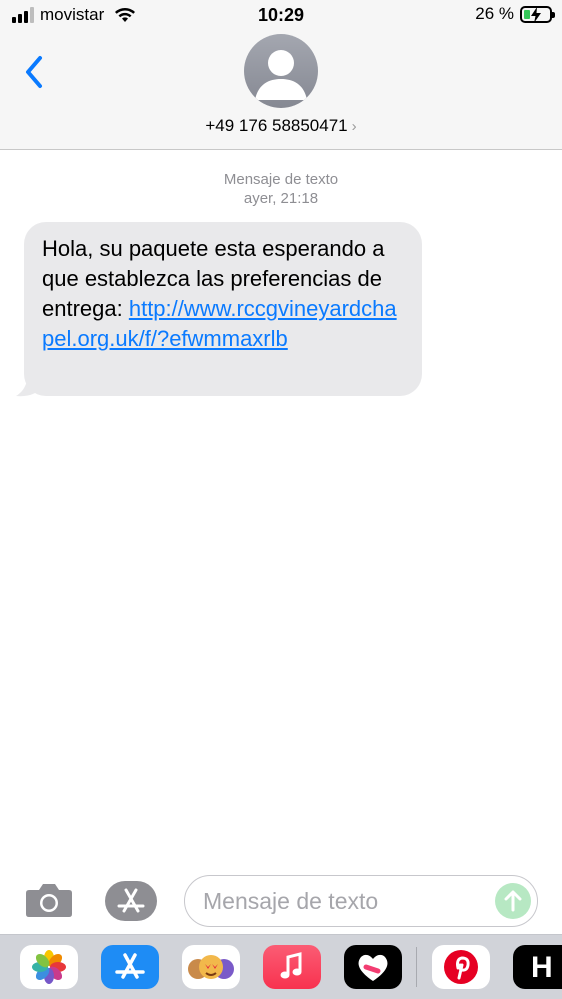  I want to click on message-timestamp: ayer, 21:18, so click(281, 198).